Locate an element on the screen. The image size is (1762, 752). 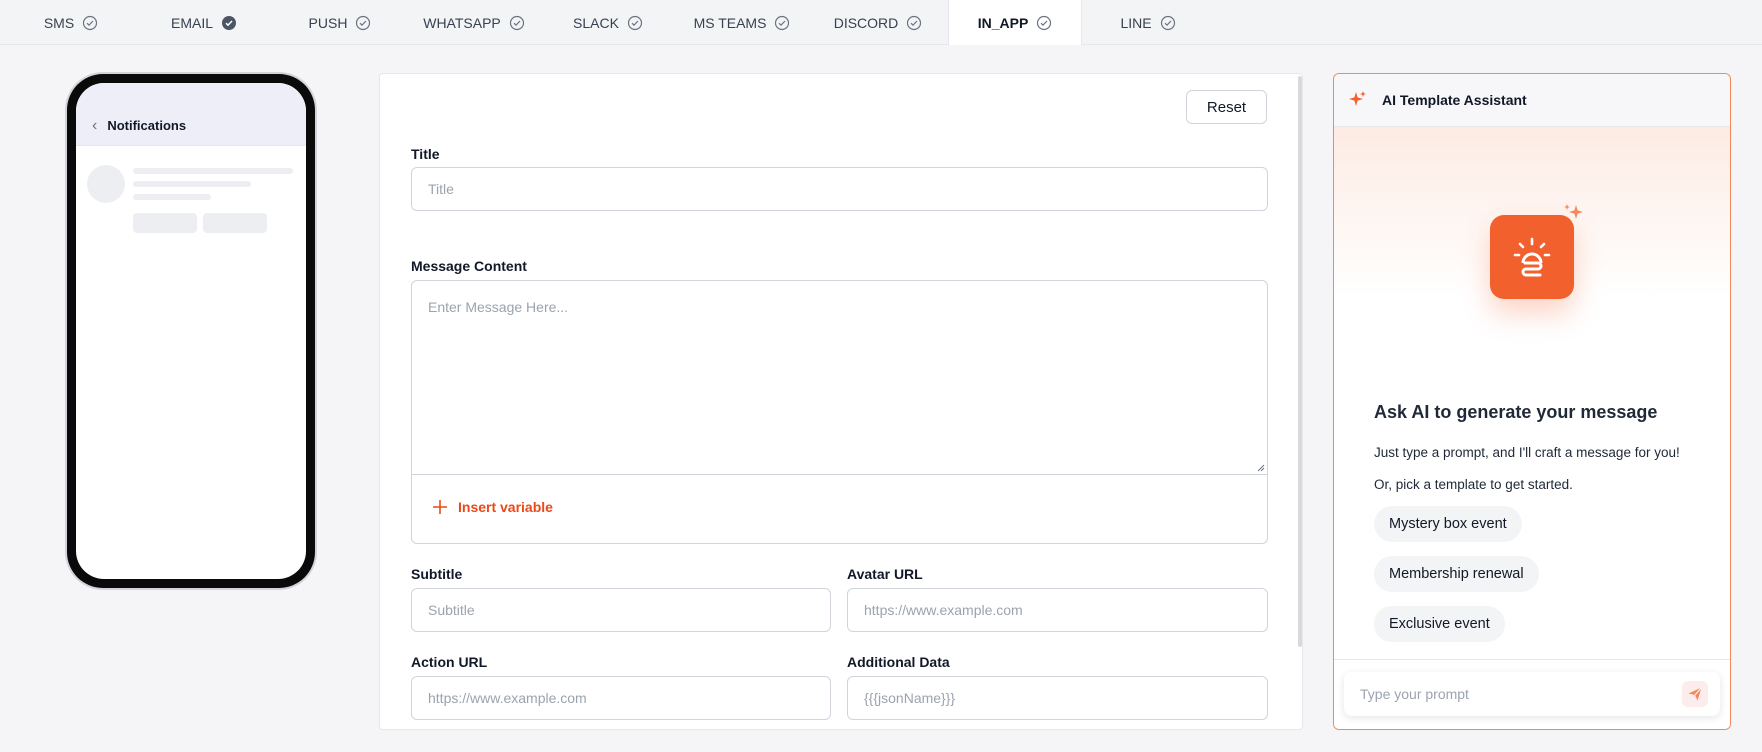
tab-label: LINE is located at coordinates (1136, 22).